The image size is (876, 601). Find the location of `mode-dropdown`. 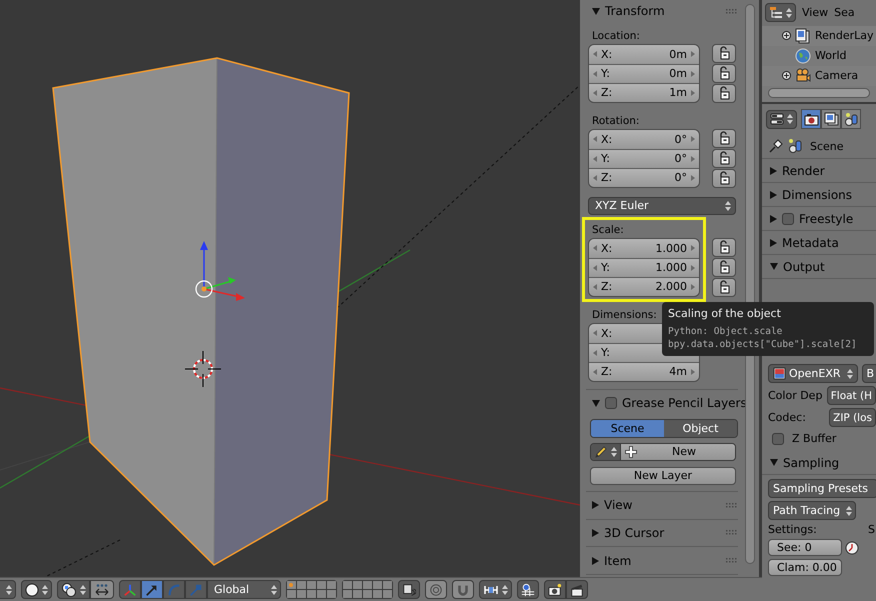

mode-dropdown is located at coordinates (8, 589).